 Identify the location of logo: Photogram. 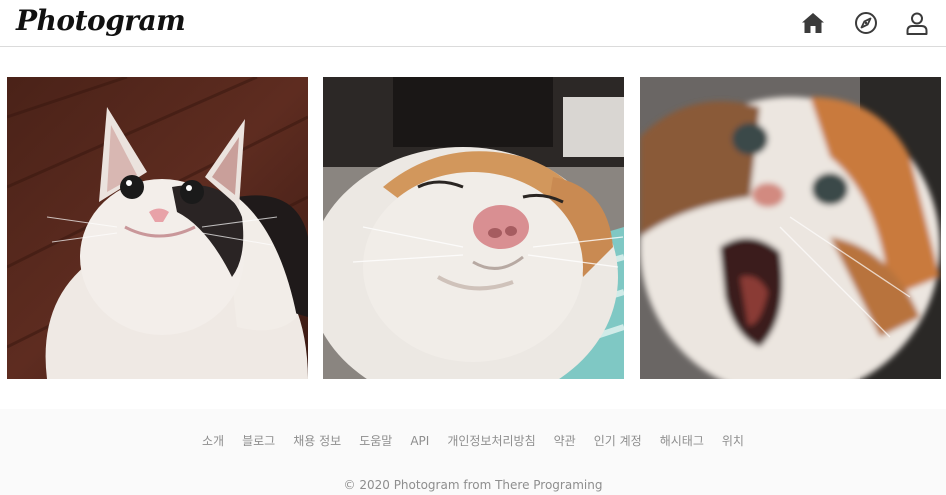
(101, 21).